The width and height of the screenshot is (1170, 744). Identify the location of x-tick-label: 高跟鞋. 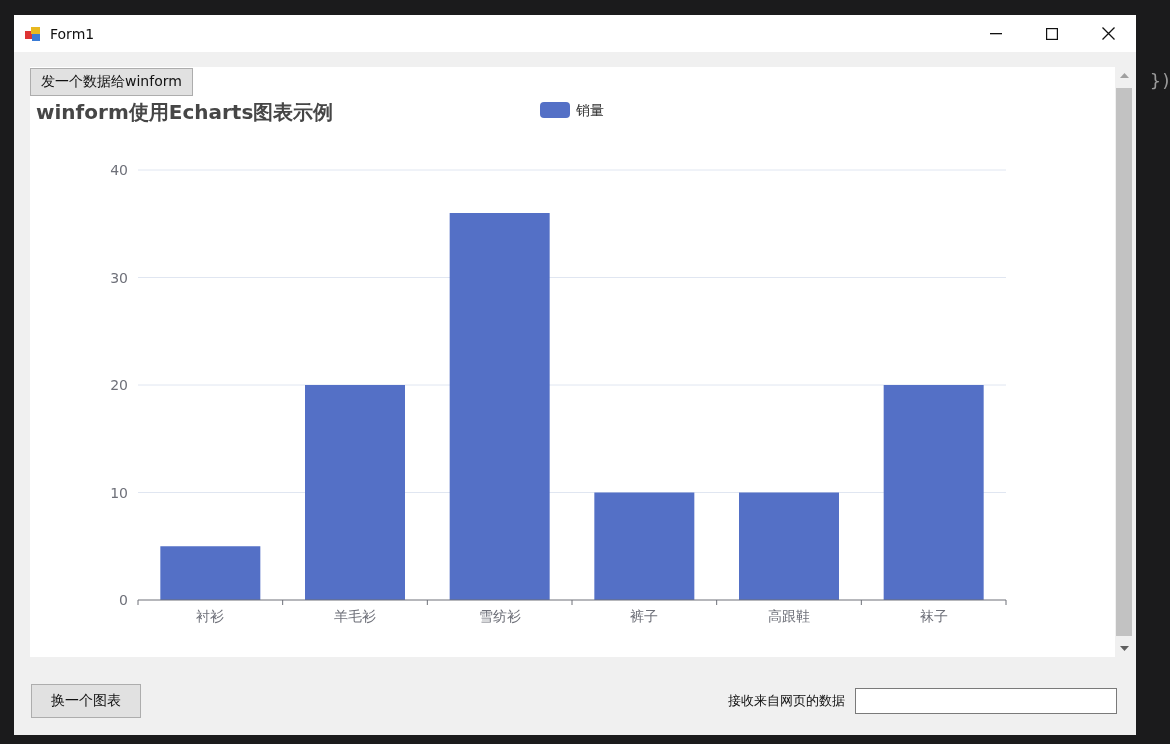
(789, 616).